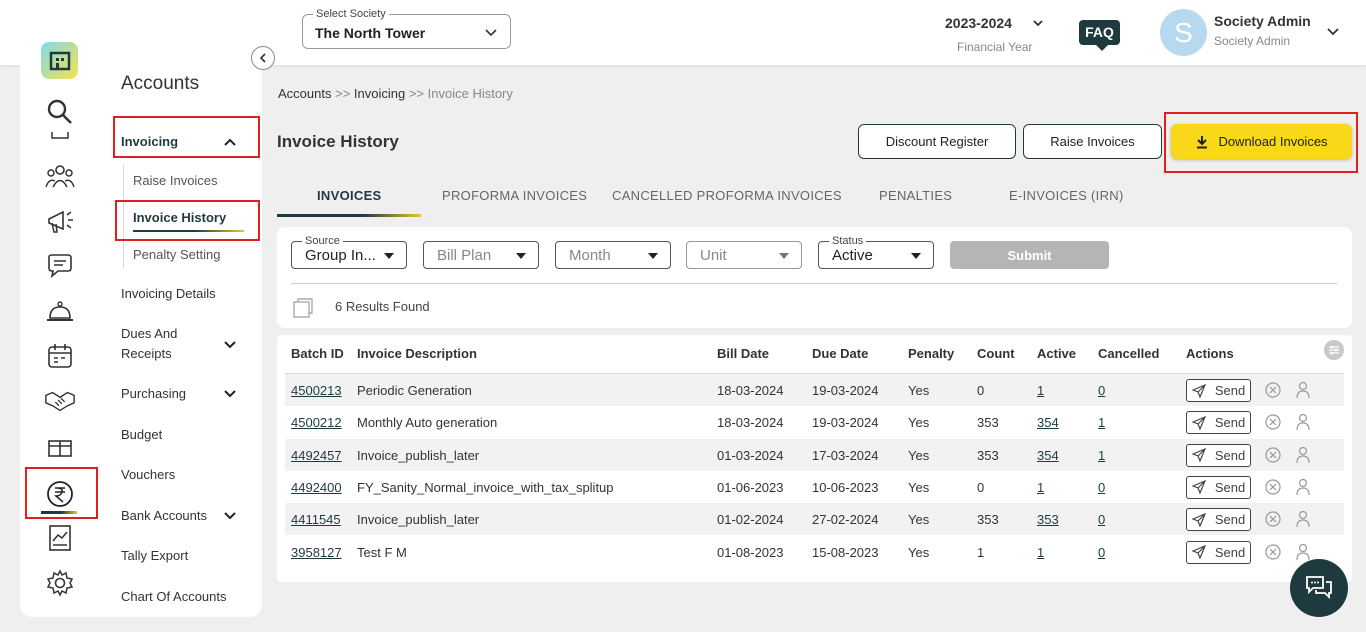  Describe the element at coordinates (149, 343) in the screenshot. I see `sidebar-item-dues-receipts: Dues And Receipts` at that location.